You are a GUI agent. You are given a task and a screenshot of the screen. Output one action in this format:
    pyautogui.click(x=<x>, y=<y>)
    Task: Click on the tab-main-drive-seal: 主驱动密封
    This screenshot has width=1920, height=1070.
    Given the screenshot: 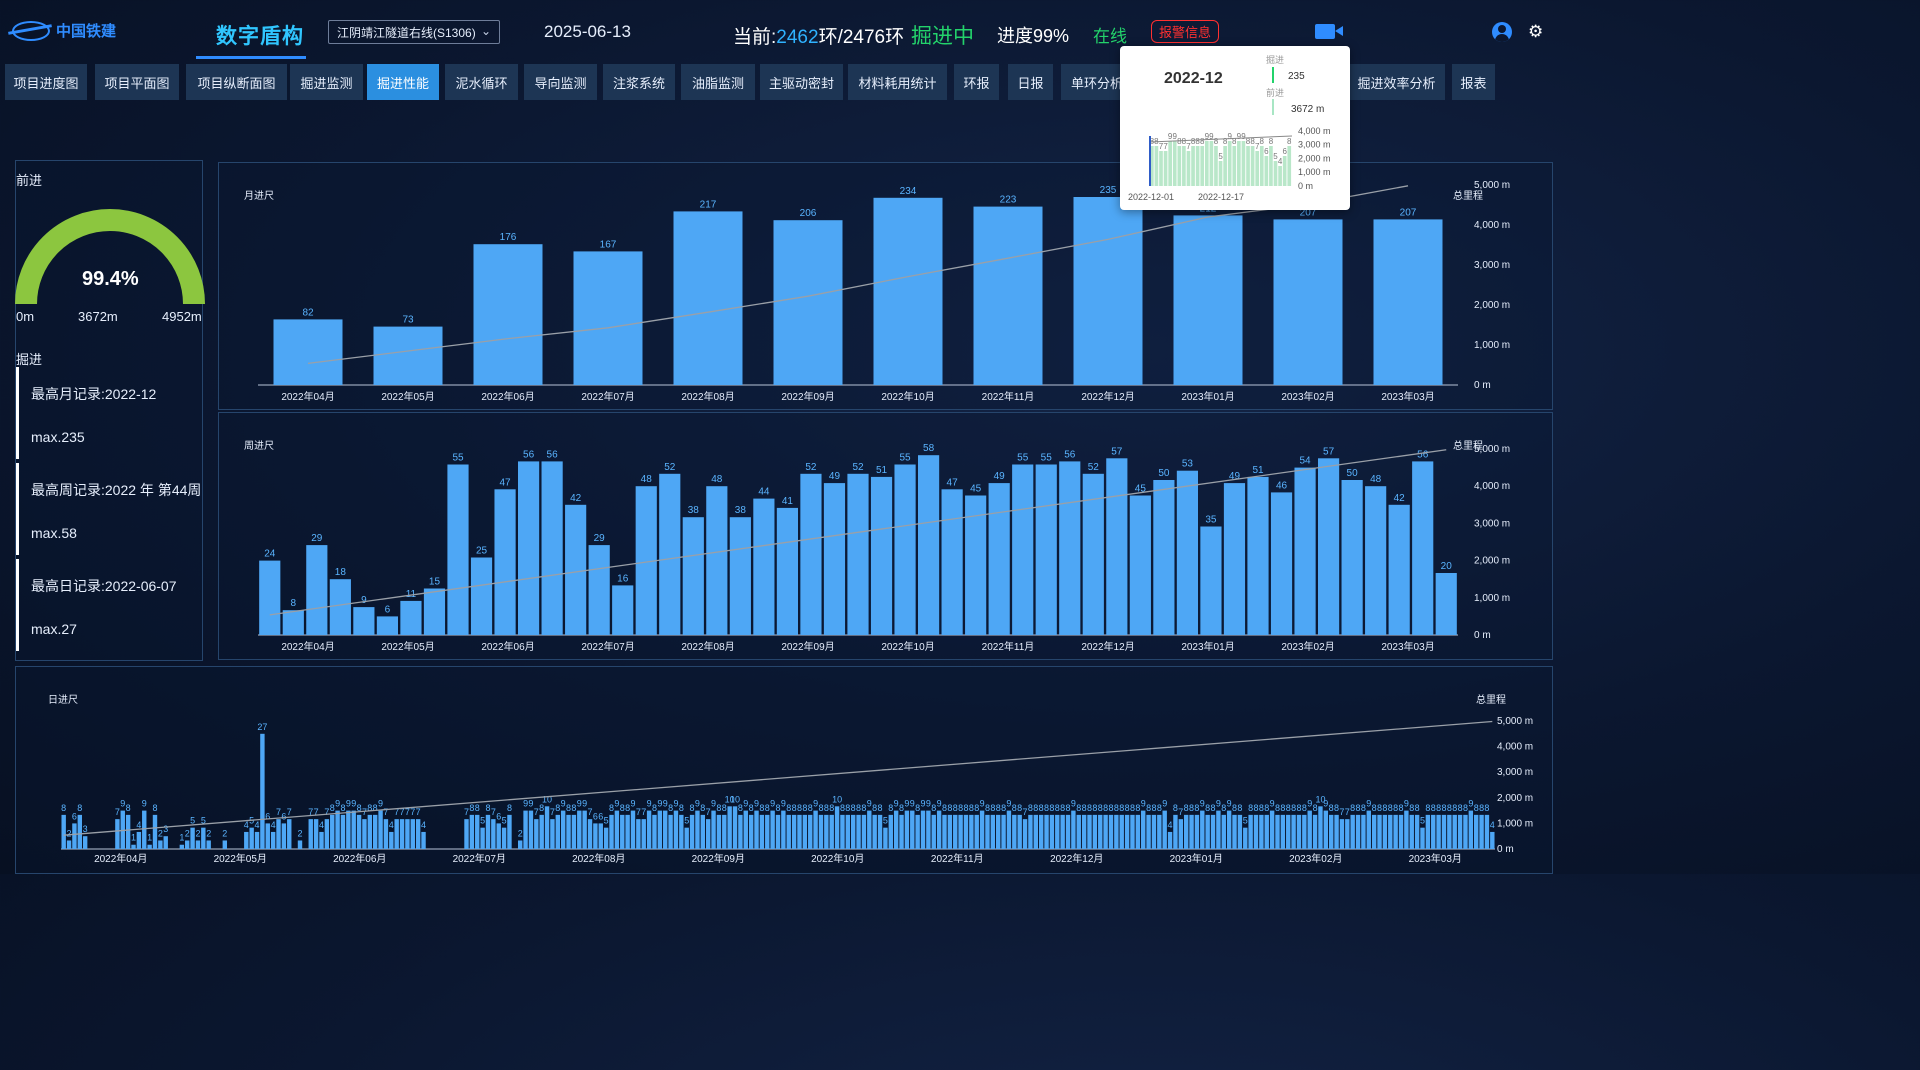 What is the action you would take?
    pyautogui.click(x=801, y=82)
    